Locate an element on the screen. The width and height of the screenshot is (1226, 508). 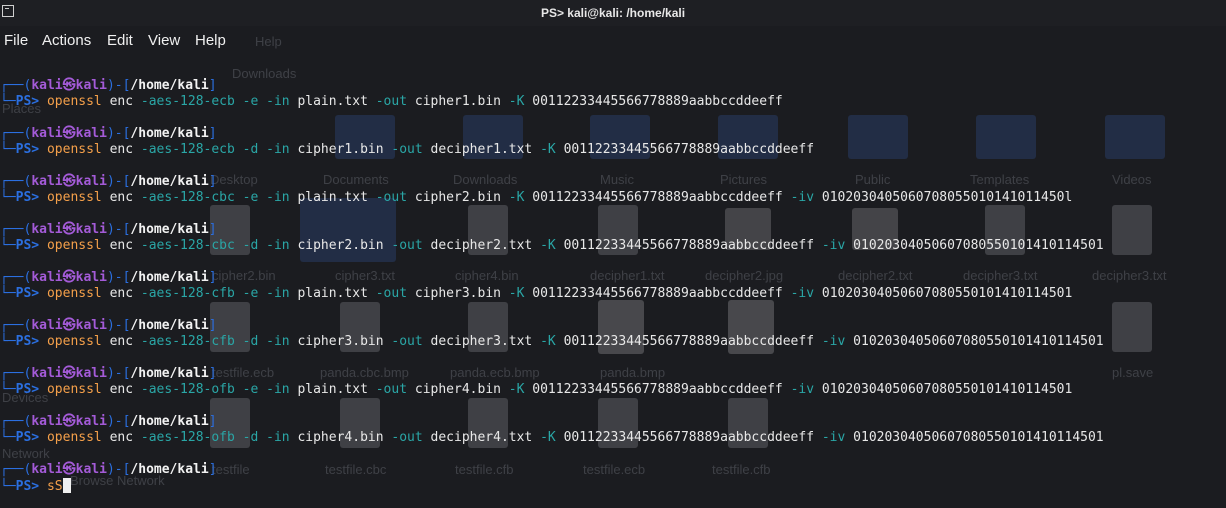
prompt-bracket: ┌──( is located at coordinates (16, 229).